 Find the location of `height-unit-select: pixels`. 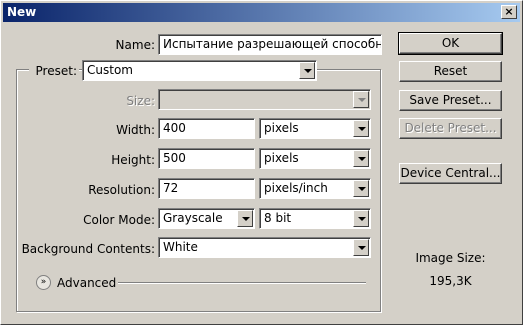

height-unit-select: pixels is located at coordinates (315, 158).